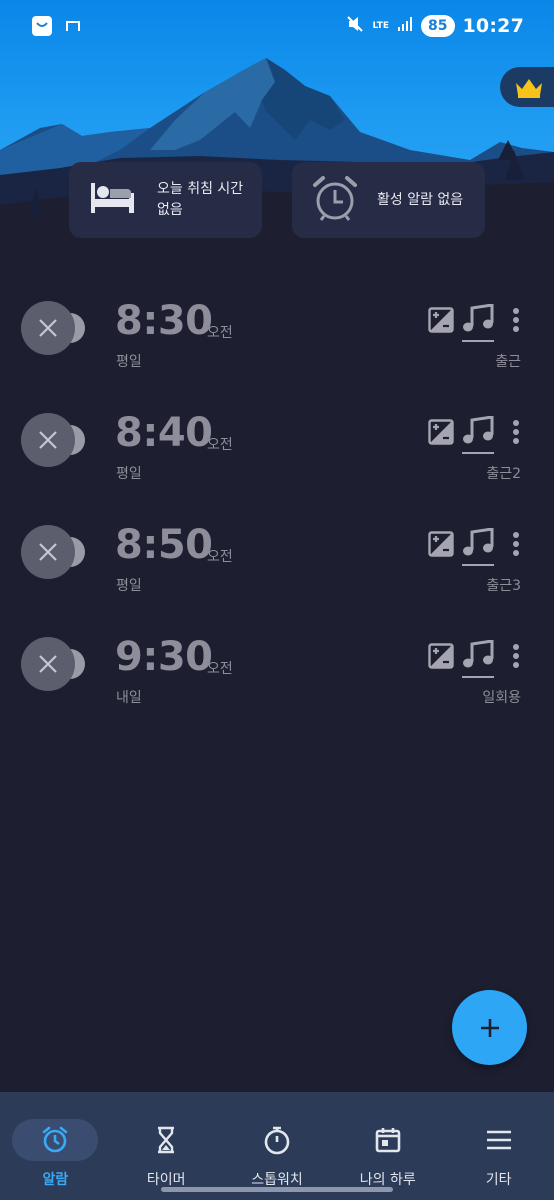 The height and width of the screenshot is (1200, 554). Describe the element at coordinates (388, 1140) in the screenshot. I see `calendar-icon` at that location.